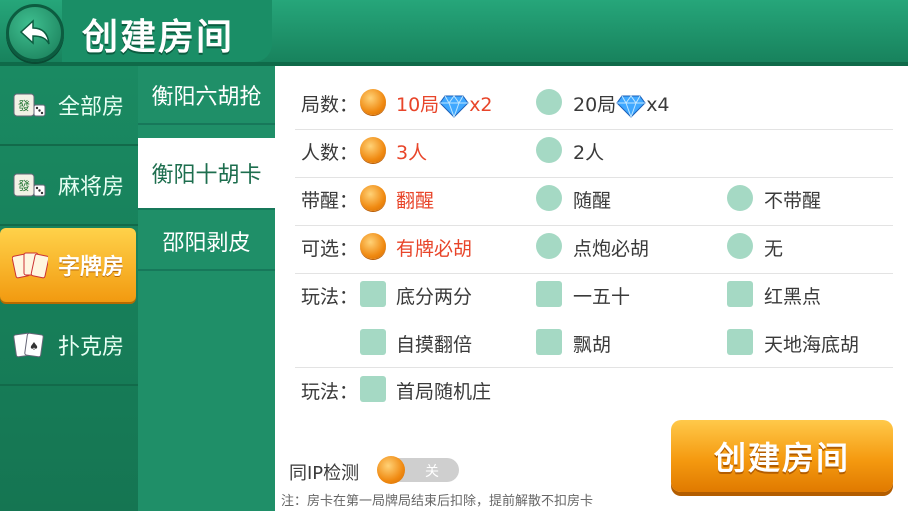 This screenshot has width=908, height=511. Describe the element at coordinates (330, 105) in the screenshot. I see `rounds-label: 局数：` at that location.